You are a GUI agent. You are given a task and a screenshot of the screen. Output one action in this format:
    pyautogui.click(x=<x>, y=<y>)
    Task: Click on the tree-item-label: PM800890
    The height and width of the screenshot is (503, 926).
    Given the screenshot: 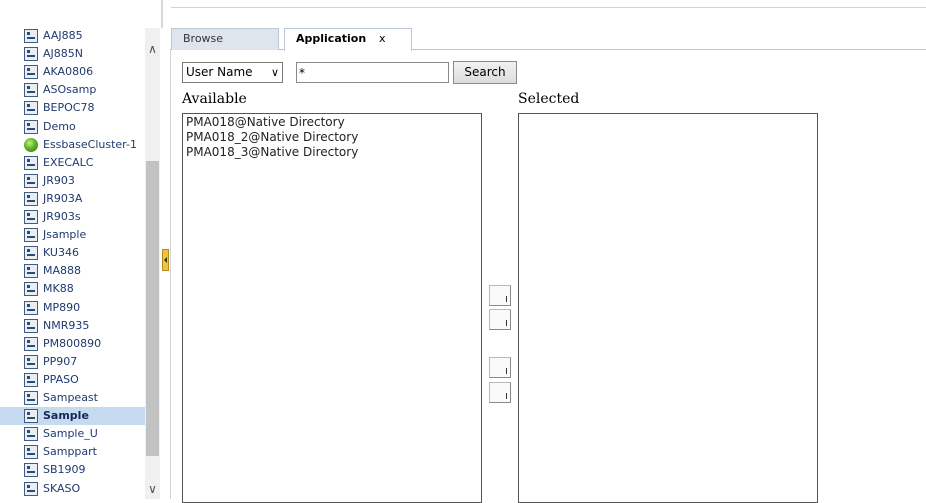 What is the action you would take?
    pyautogui.click(x=72, y=343)
    